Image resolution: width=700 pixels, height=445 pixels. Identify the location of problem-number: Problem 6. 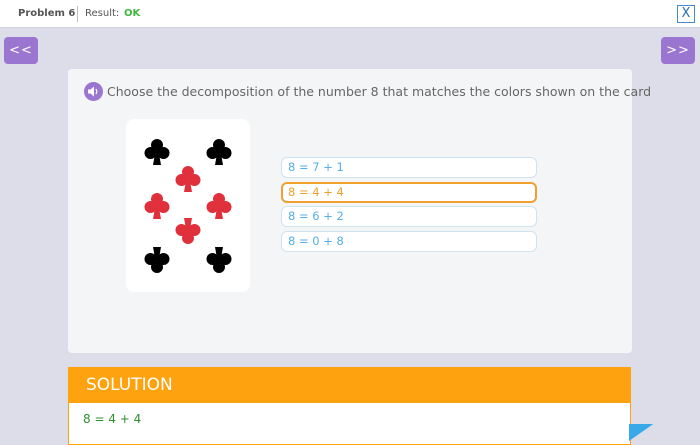
(47, 13).